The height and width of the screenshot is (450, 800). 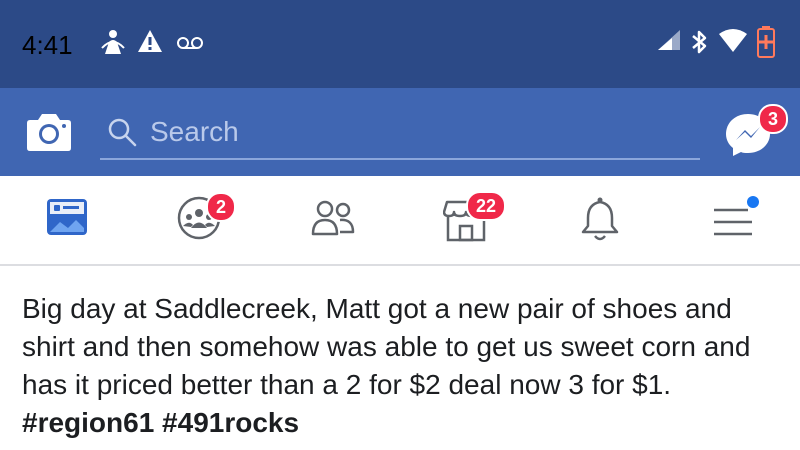 I want to click on battery-icon, so click(x=766, y=42).